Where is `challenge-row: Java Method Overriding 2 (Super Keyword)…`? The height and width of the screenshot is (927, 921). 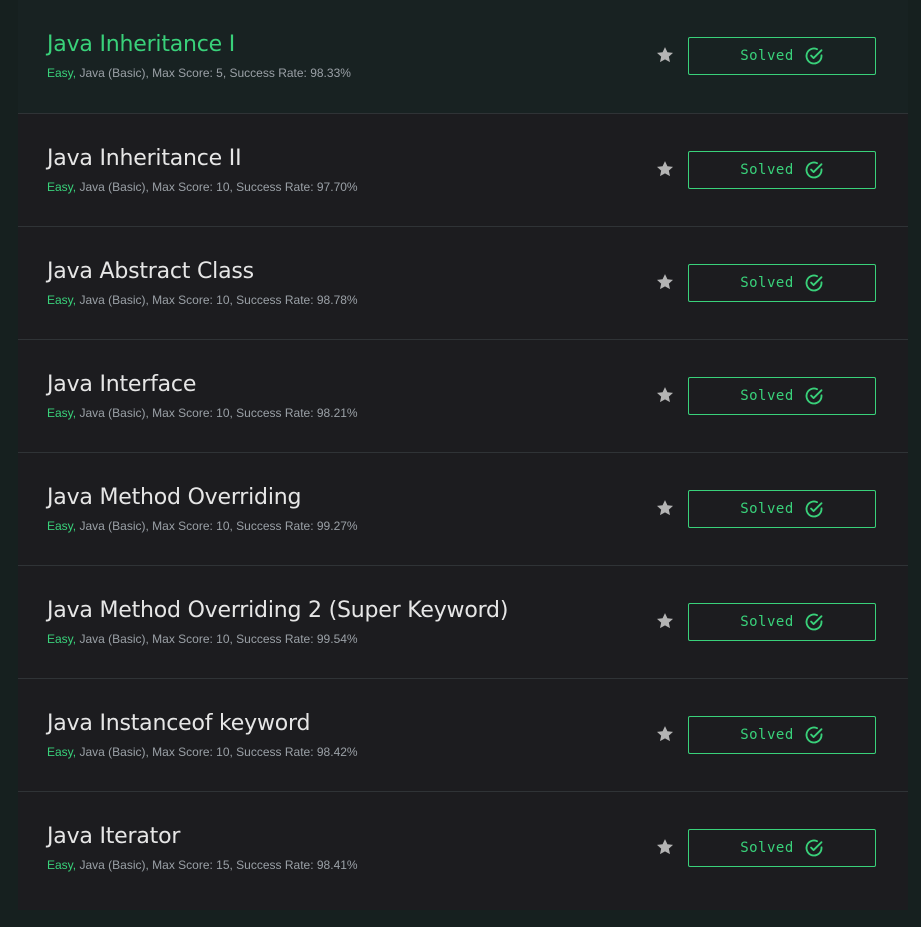 challenge-row: Java Method Overriding 2 (Super Keyword)… is located at coordinates (463, 622).